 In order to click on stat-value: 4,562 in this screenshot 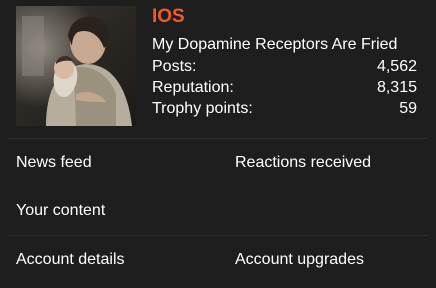, I will do `click(396, 66)`.